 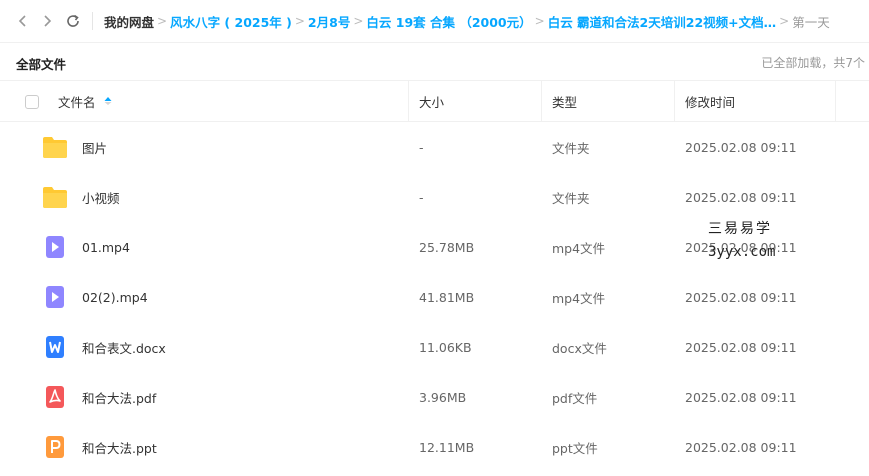 I want to click on chevron-right-icon, so click(x=48, y=21).